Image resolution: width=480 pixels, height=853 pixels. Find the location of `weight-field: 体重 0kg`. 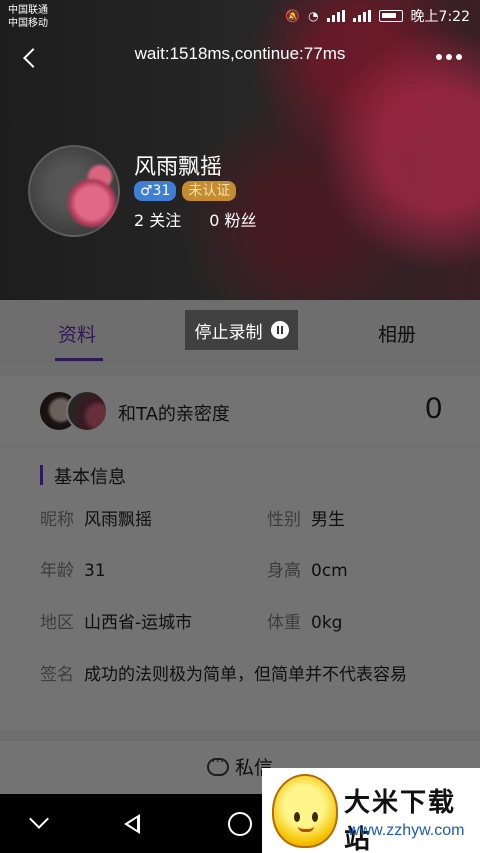

weight-field: 体重 0kg is located at coordinates (304, 620).